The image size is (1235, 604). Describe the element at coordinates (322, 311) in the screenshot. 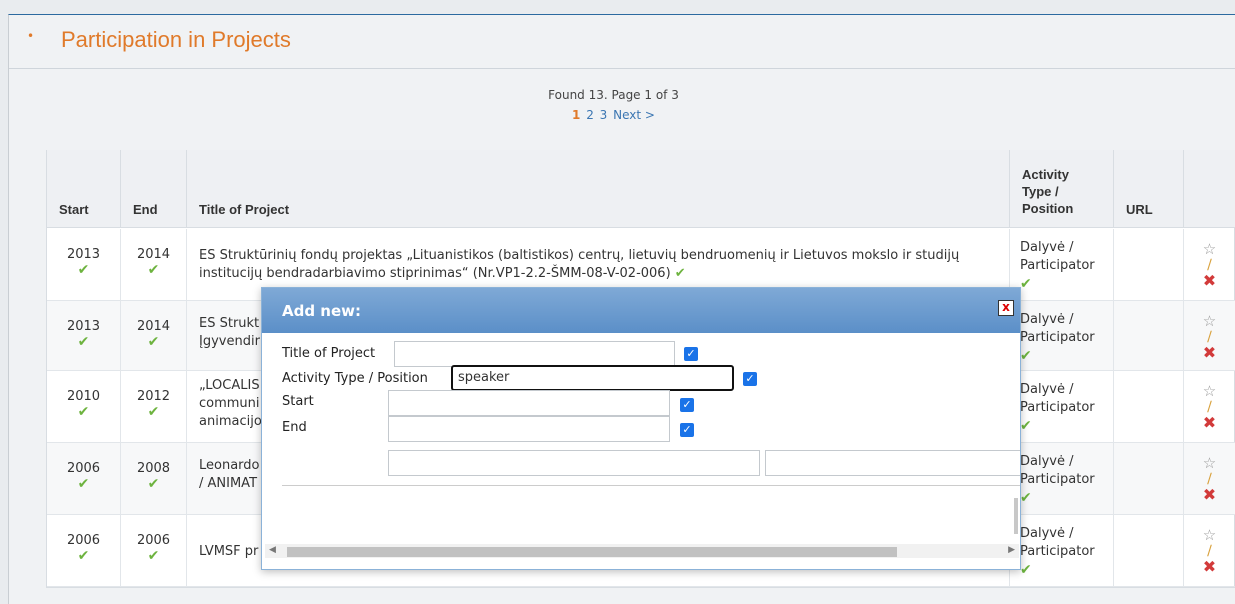

I see `dialog-title: Add new:` at that location.